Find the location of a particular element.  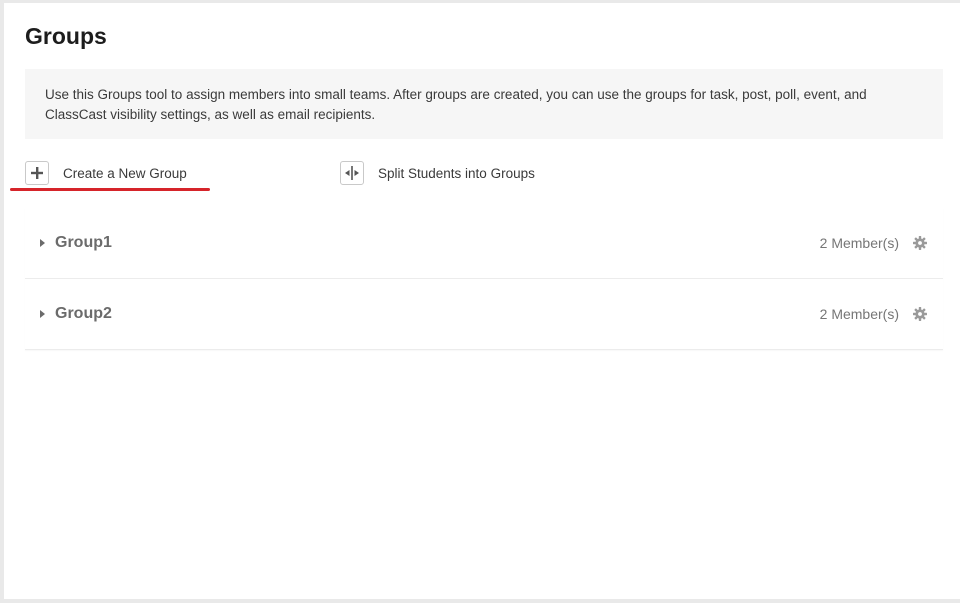

create-group-button: Create a New Group is located at coordinates (106, 173).